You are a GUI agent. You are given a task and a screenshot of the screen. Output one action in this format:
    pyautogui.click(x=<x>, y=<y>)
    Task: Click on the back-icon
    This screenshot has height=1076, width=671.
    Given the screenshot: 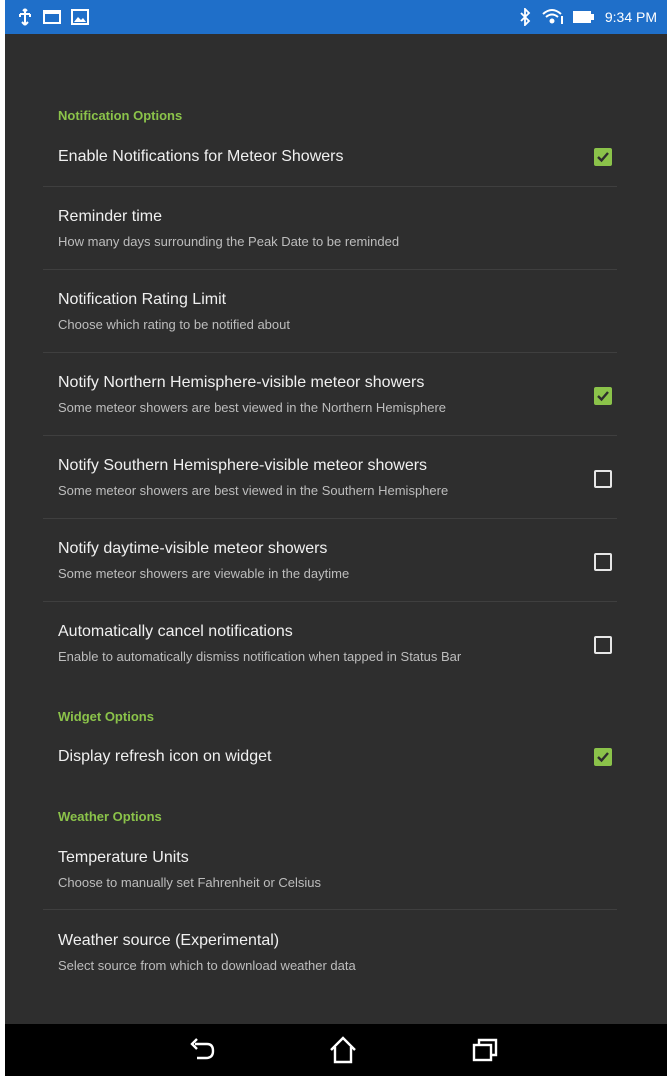 What is the action you would take?
    pyautogui.click(x=202, y=1049)
    